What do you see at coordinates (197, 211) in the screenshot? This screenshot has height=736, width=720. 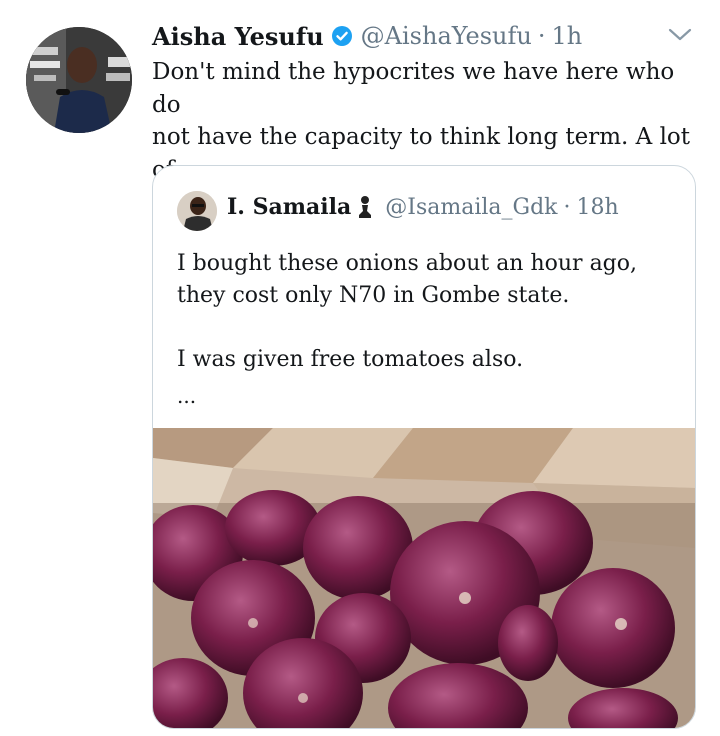 I see `quoted-author-avatar` at bounding box center [197, 211].